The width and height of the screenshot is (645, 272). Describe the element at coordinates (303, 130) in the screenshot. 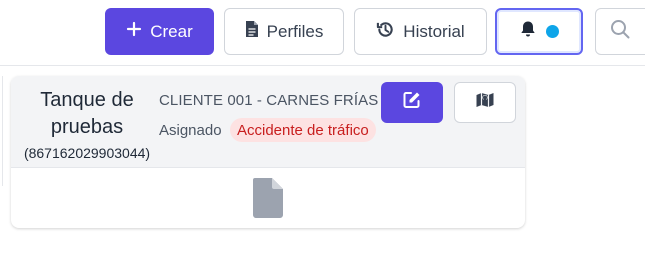

I see `incident-badge: Accidente de tráfico` at that location.